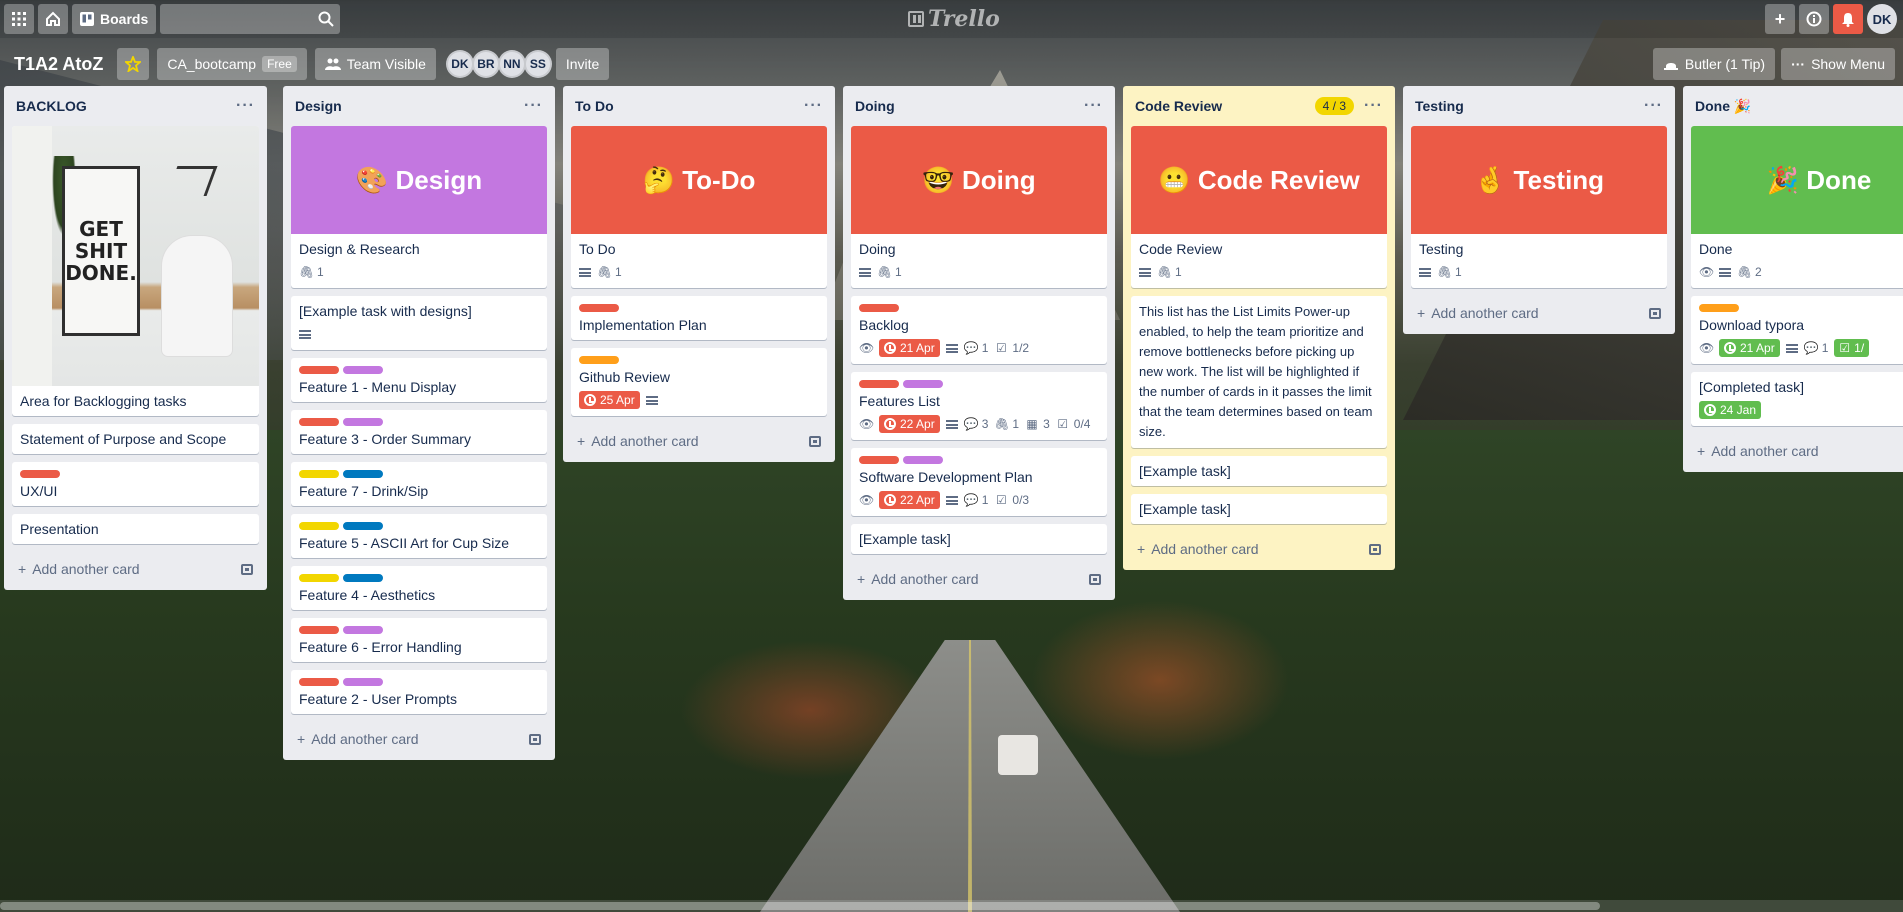 Image resolution: width=1903 pixels, height=912 pixels. Describe the element at coordinates (419, 692) in the screenshot. I see `card: Feature 2 - User Prompts` at that location.